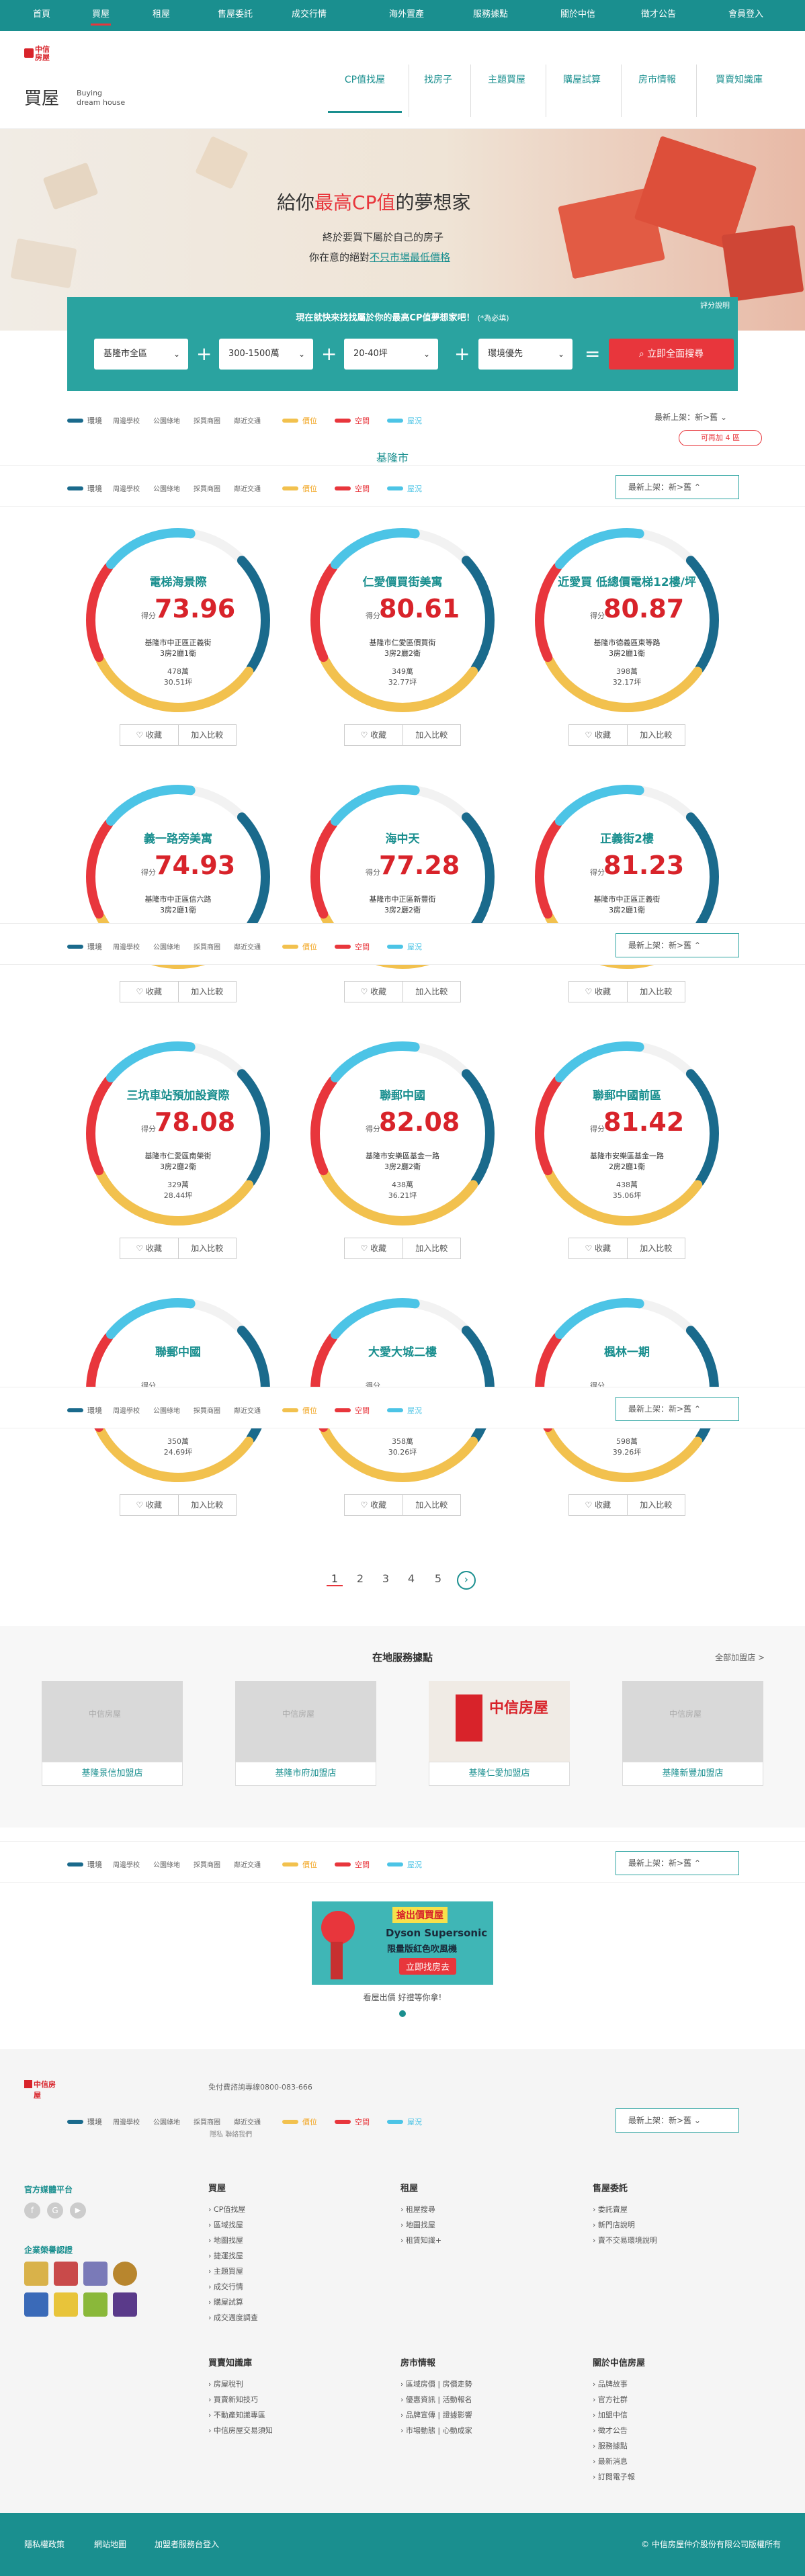 The image size is (805, 2576). What do you see at coordinates (438, 1578) in the screenshot?
I see `page-5: 5` at bounding box center [438, 1578].